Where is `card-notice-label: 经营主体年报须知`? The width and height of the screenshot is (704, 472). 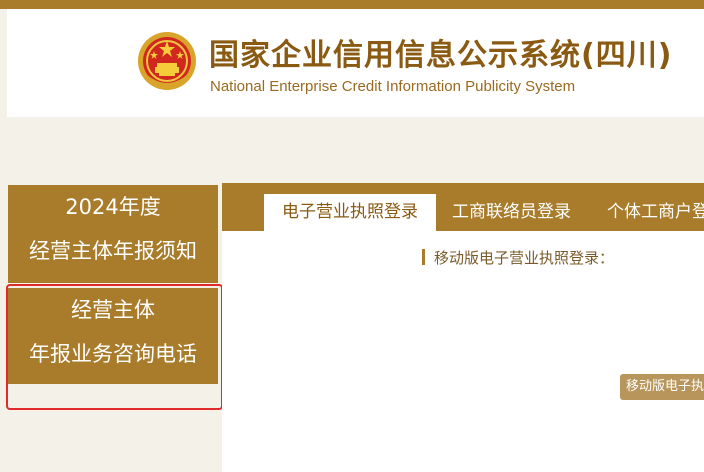 card-notice-label: 经营主体年报须知 is located at coordinates (113, 251).